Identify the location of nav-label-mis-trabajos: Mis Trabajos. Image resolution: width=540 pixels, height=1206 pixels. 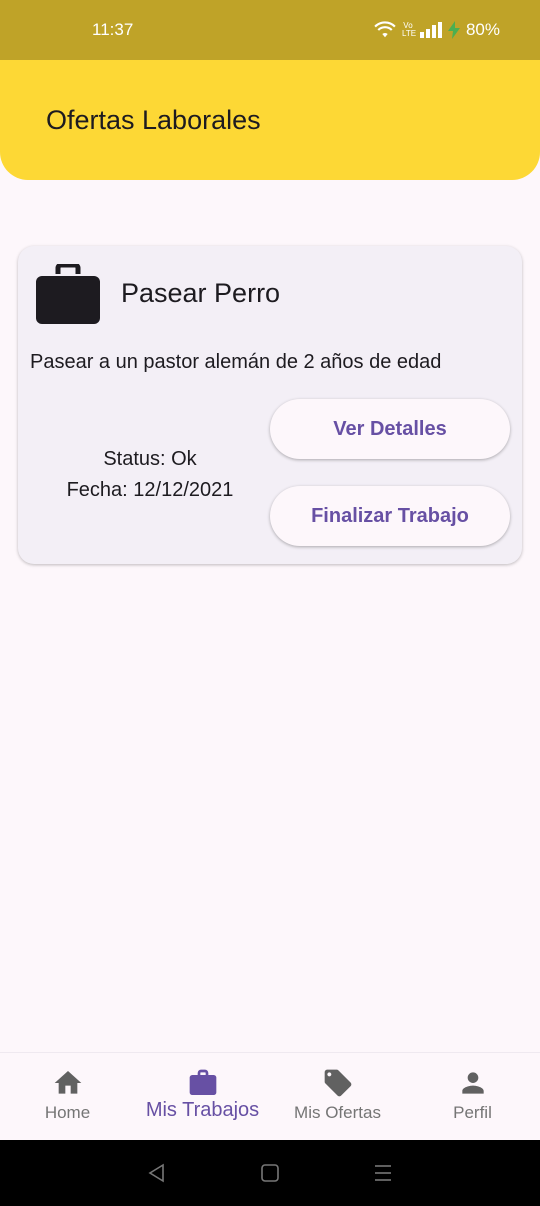
(202, 1110).